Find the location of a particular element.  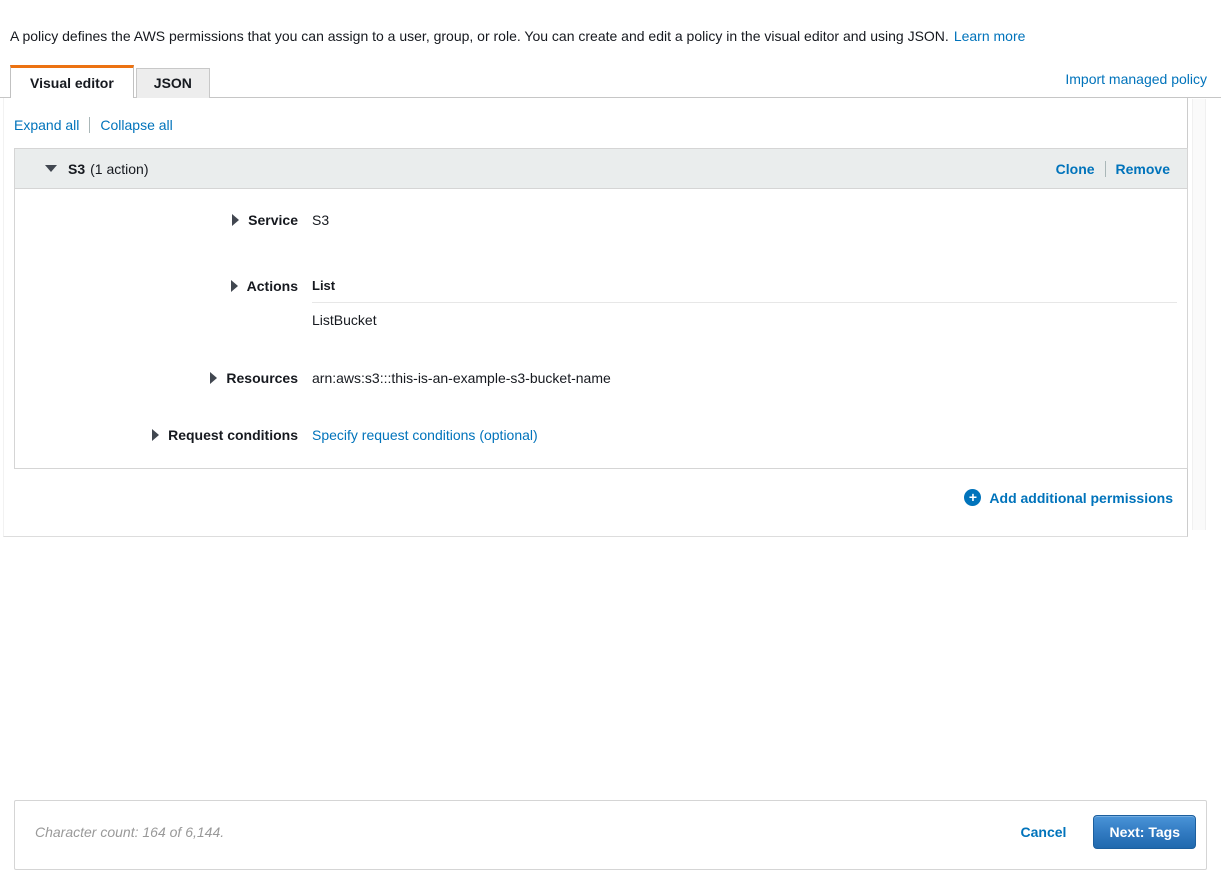

import-managed-policy-link: Import managed policy is located at coordinates (1136, 79).